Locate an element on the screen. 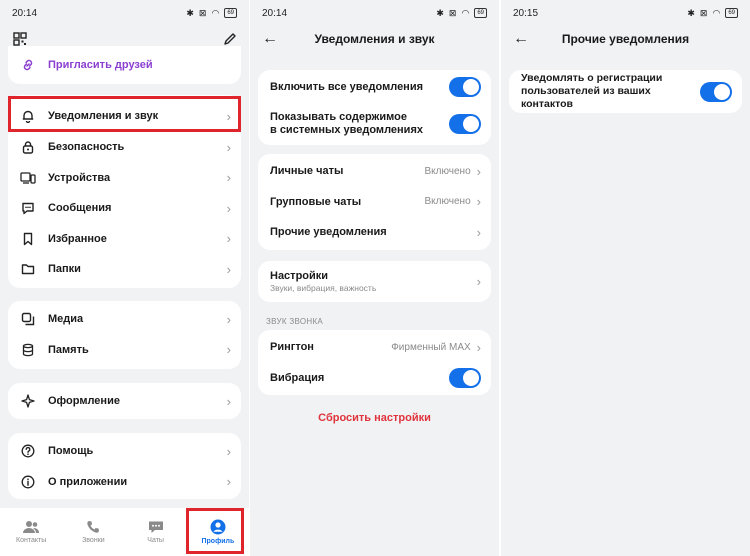  other-notifications-item: Прочие уведомления › is located at coordinates (374, 232).